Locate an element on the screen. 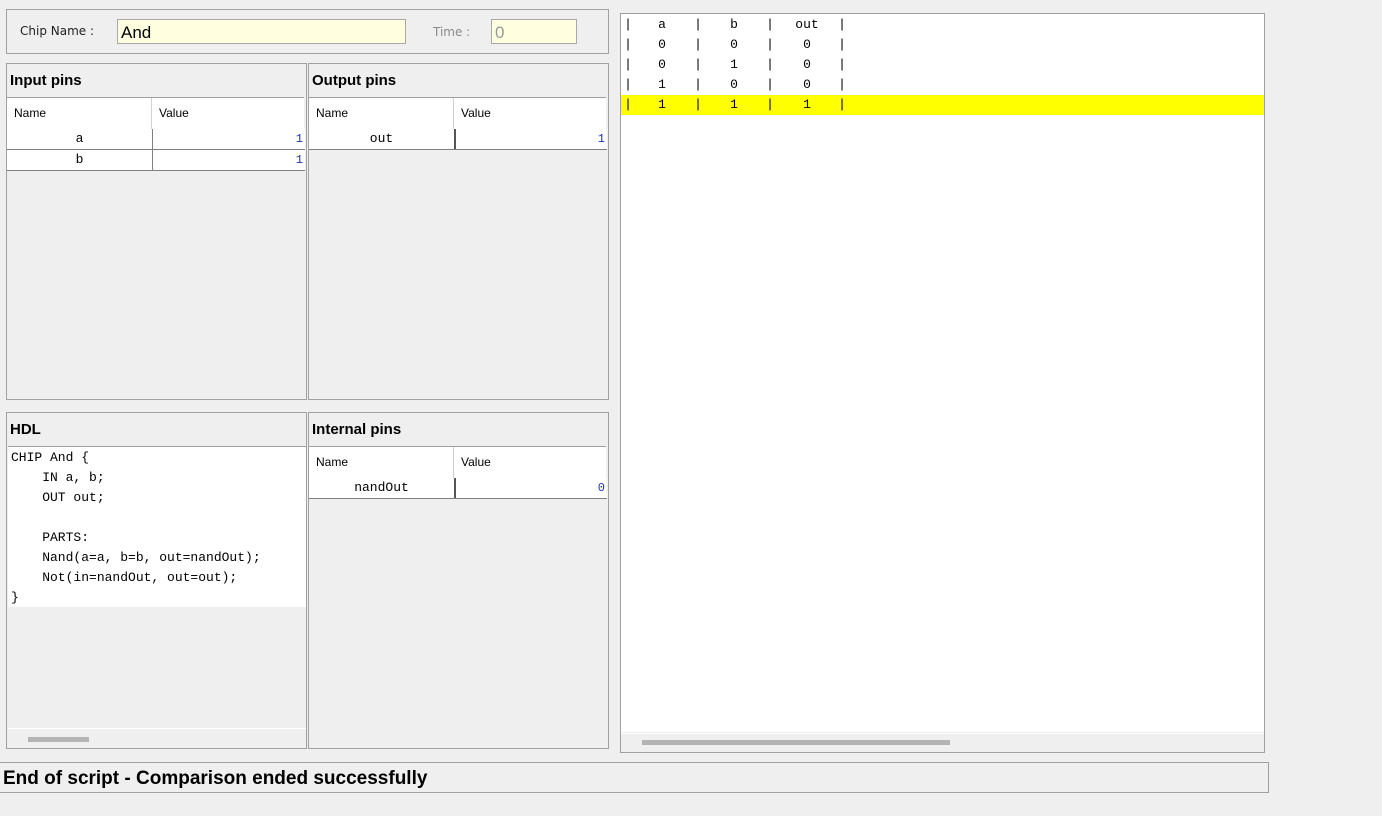  time-field: 0 is located at coordinates (534, 31).